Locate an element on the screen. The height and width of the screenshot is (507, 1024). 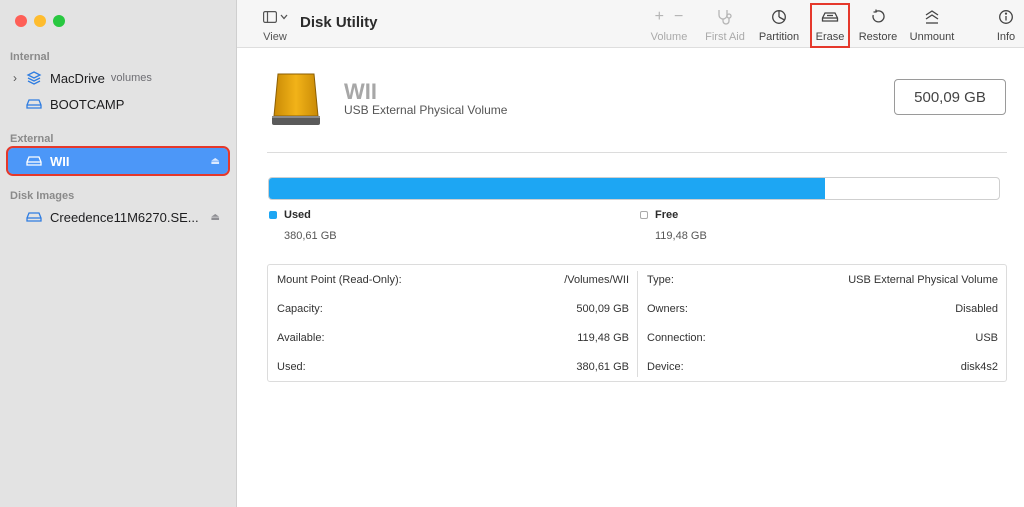
stethoscope-icon is located at coordinates (725, 17).